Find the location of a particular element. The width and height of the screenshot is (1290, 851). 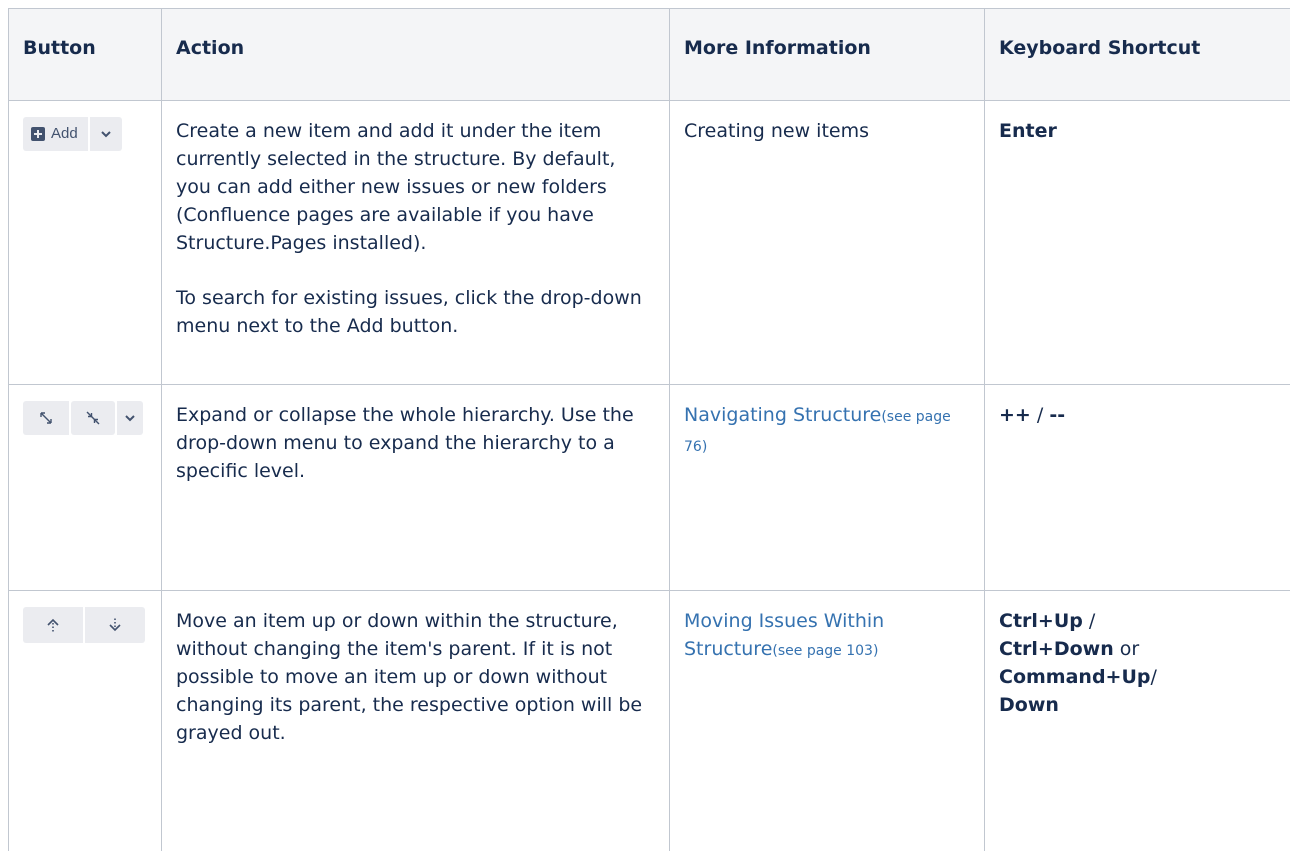

shortcut-key: Ctrl+Down is located at coordinates (1056, 649).